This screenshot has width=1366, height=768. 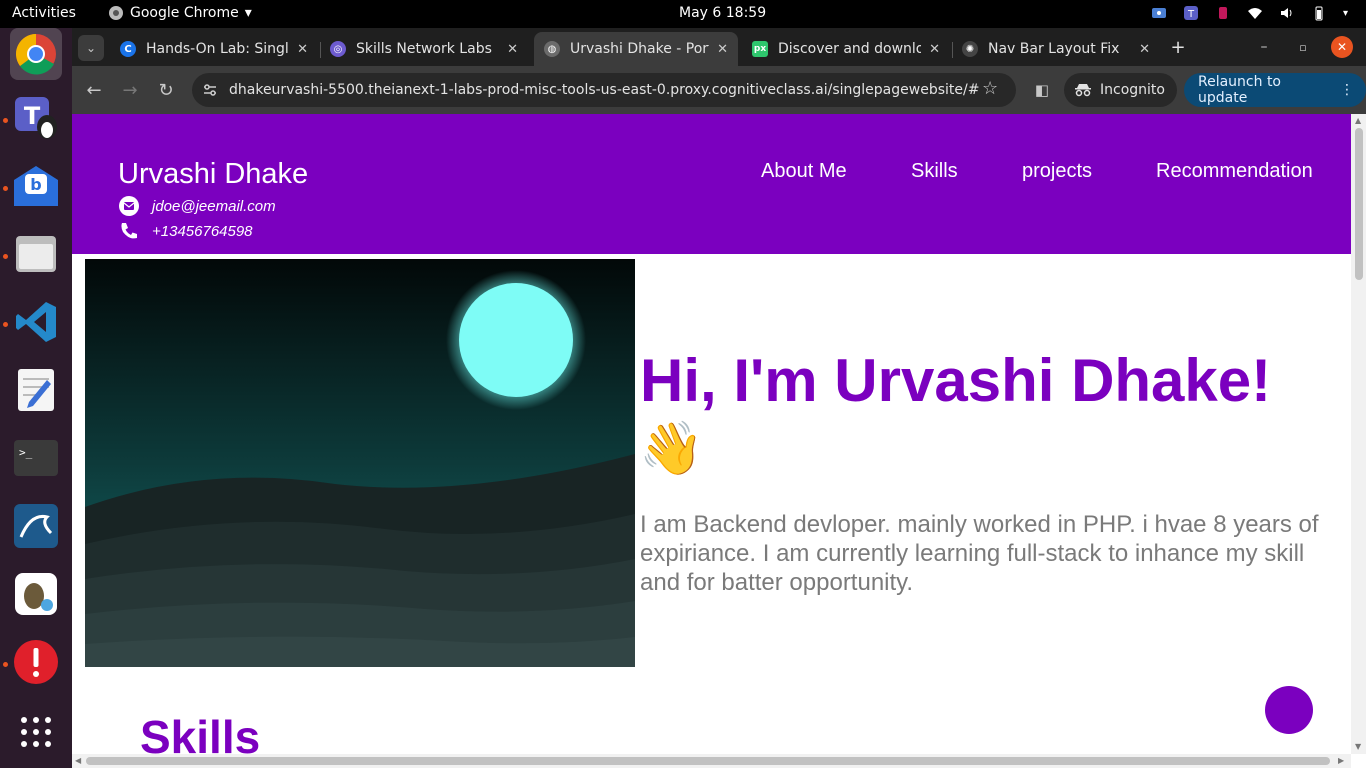 What do you see at coordinates (1240, 90) in the screenshot?
I see `relaunch-label: Relaunch to update` at bounding box center [1240, 90].